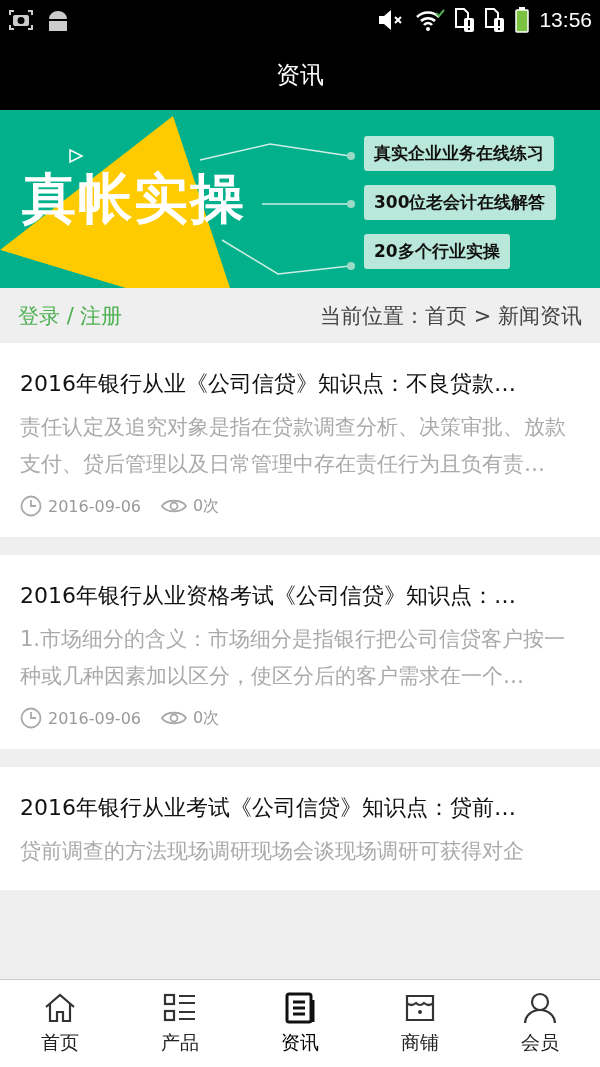  I want to click on nav-tab: 资讯, so click(300, 1023).